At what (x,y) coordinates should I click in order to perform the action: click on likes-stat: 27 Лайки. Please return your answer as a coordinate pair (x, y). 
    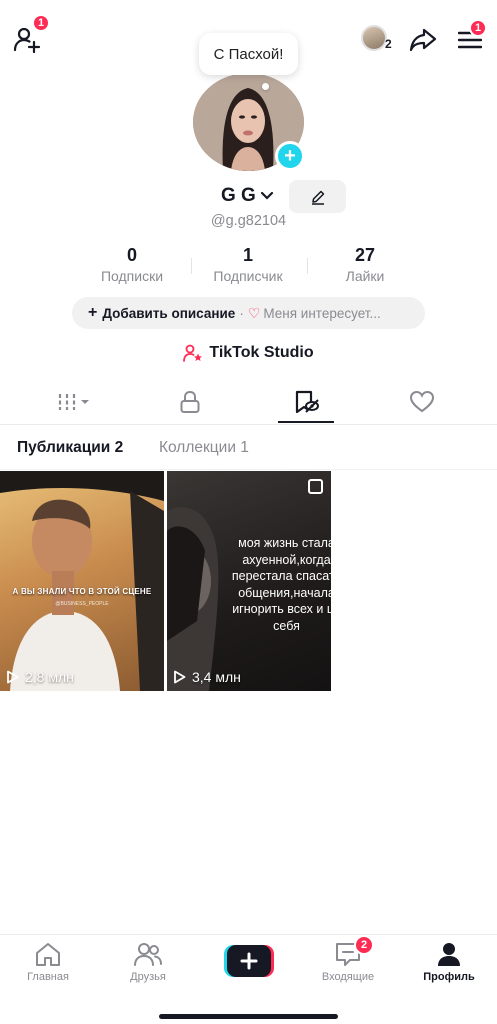
    Looking at the image, I should click on (365, 264).